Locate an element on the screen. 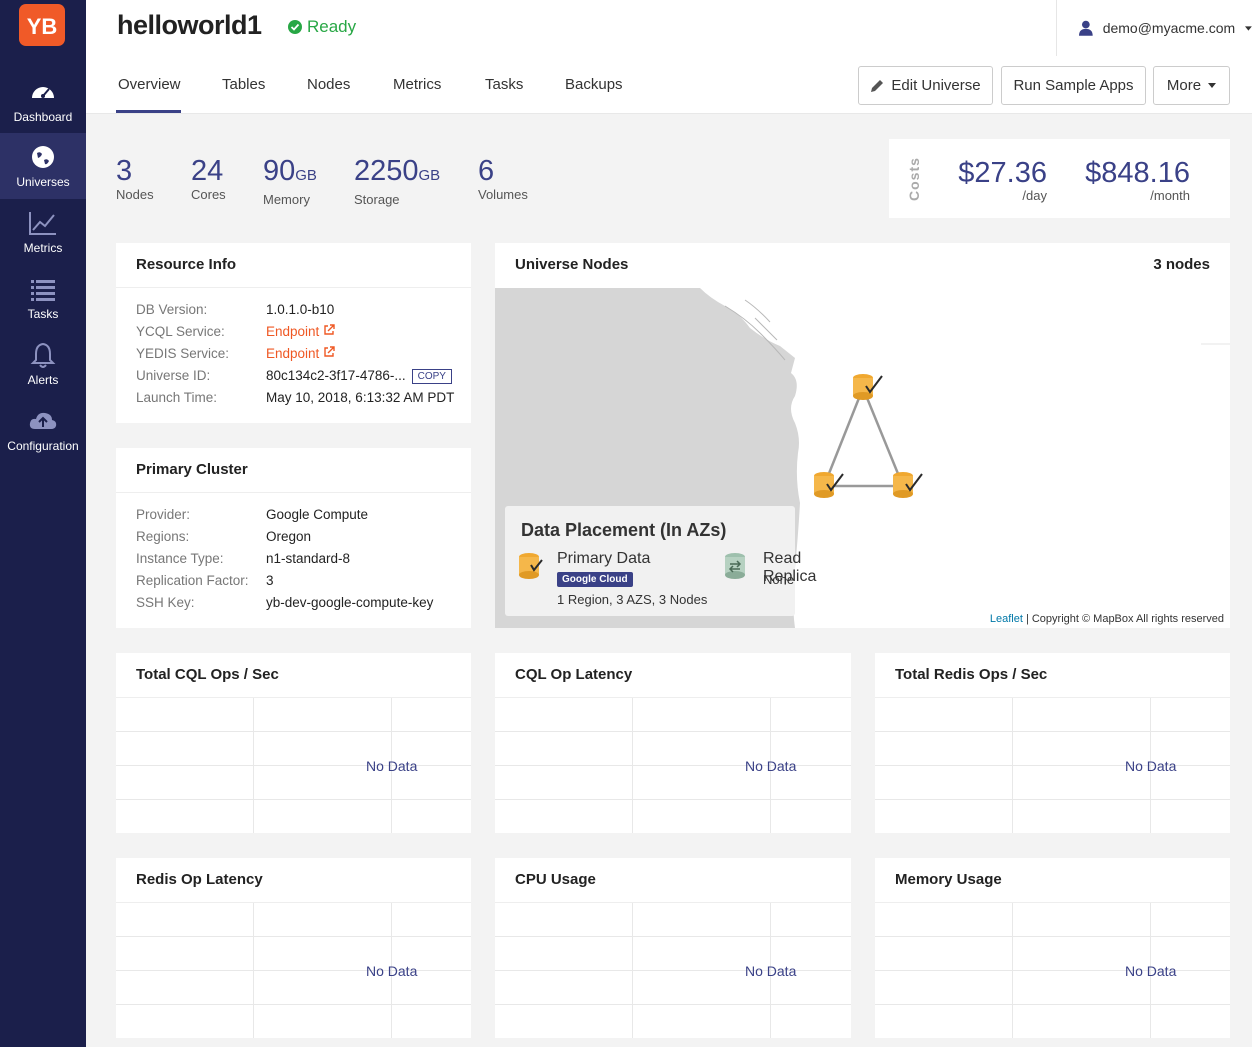  map-copyright: | Copyright © MapBox All rights reserved is located at coordinates (1124, 619).